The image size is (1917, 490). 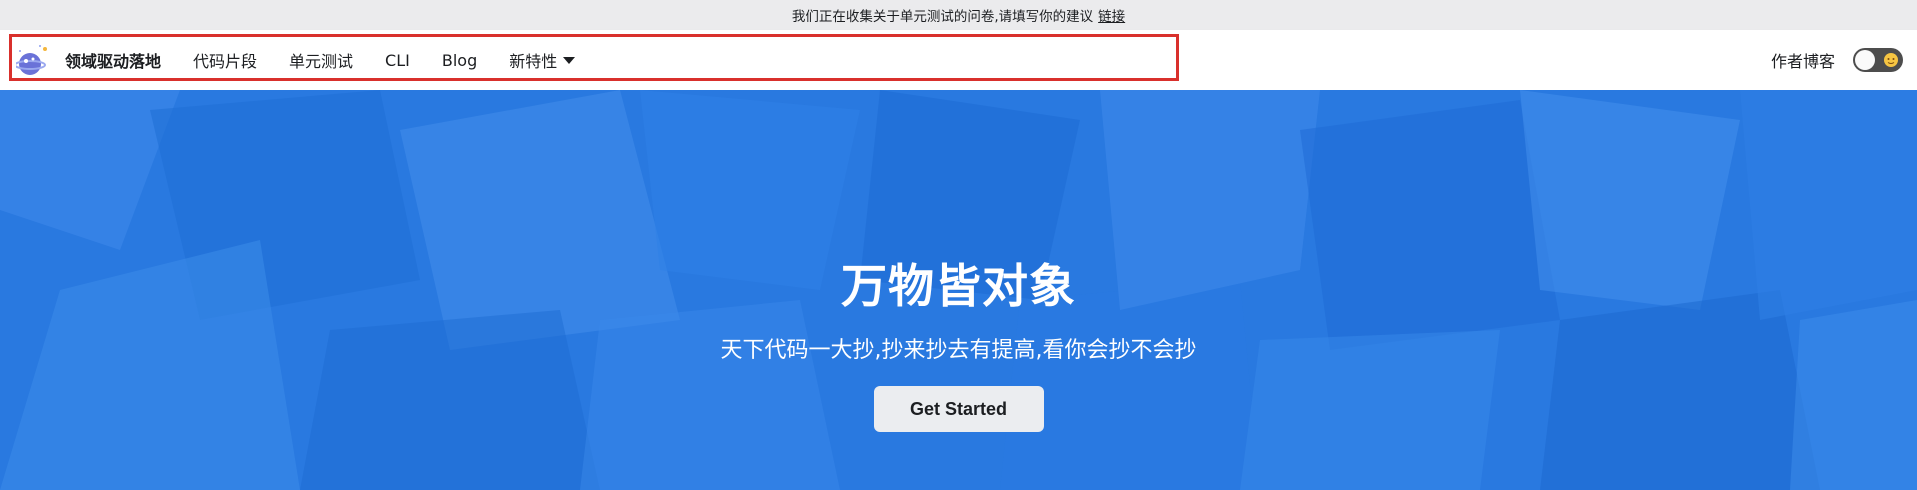 I want to click on nav-link-code-snippets: 代码片段, so click(x=225, y=60).